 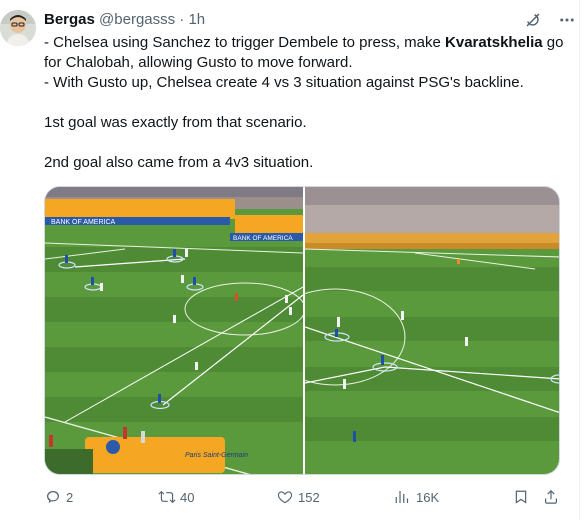 I want to click on psg-banner: Paris Saint-Germain, so click(x=216, y=455).